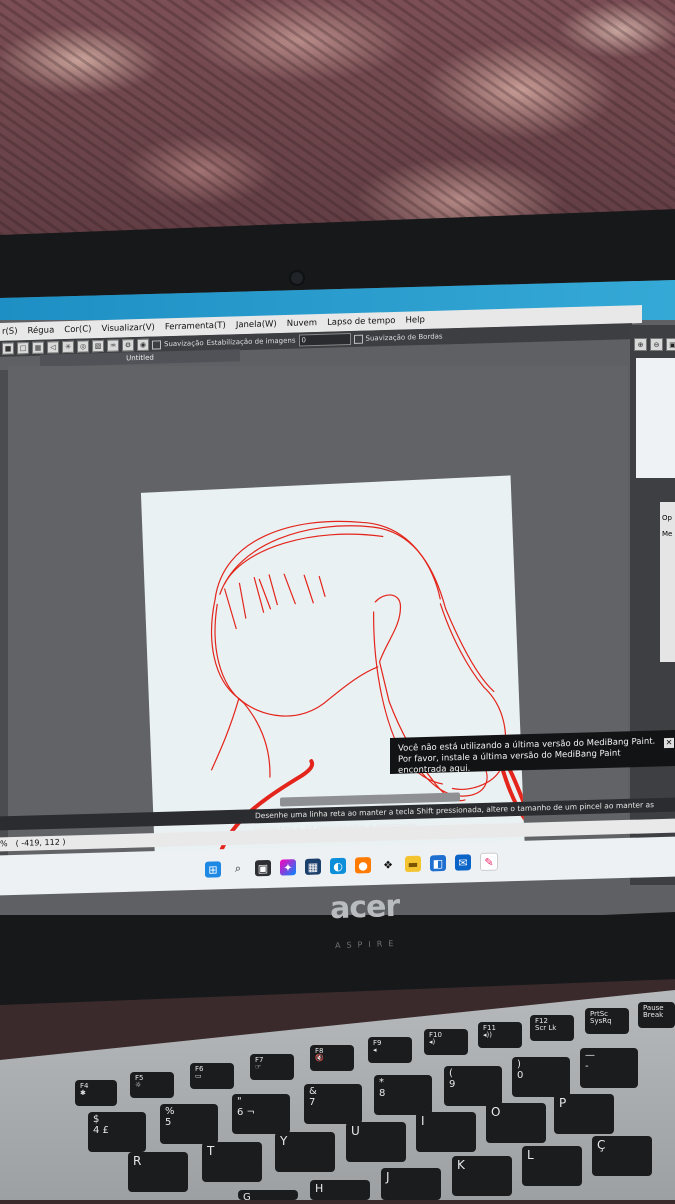 The width and height of the screenshot is (675, 1204). I want to click on key-6: " 6 ¬, so click(261, 1114).